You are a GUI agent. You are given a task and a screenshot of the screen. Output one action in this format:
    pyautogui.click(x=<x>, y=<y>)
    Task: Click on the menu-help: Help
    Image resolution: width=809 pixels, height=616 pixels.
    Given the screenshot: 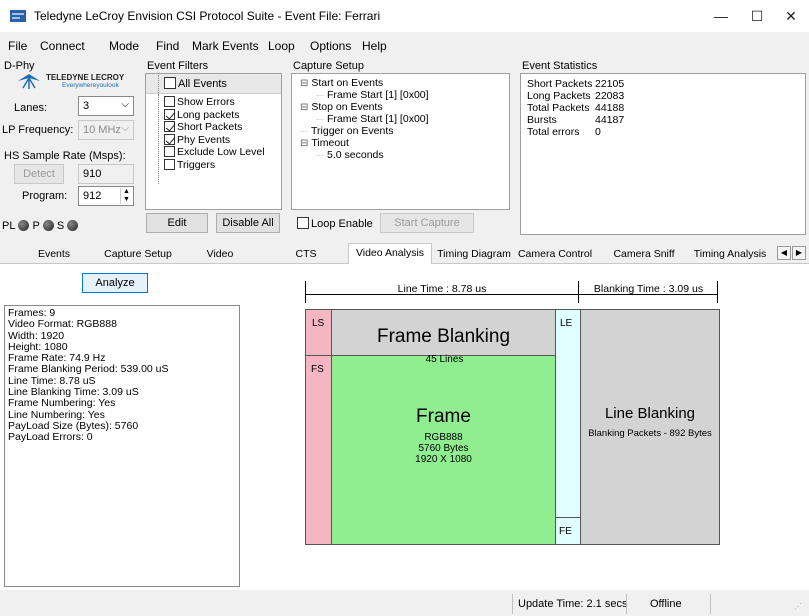 What is the action you would take?
    pyautogui.click(x=374, y=46)
    